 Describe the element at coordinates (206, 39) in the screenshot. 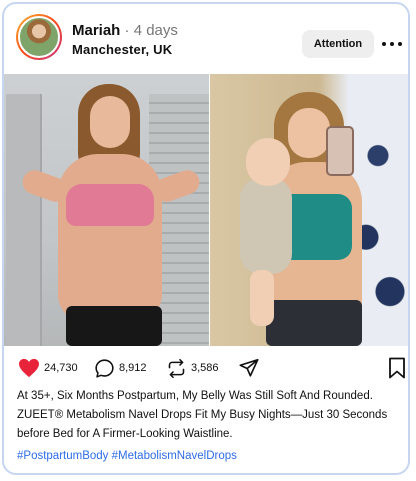

I see `post-header: Mariah · 4 days Manchester, UK Attention` at that location.